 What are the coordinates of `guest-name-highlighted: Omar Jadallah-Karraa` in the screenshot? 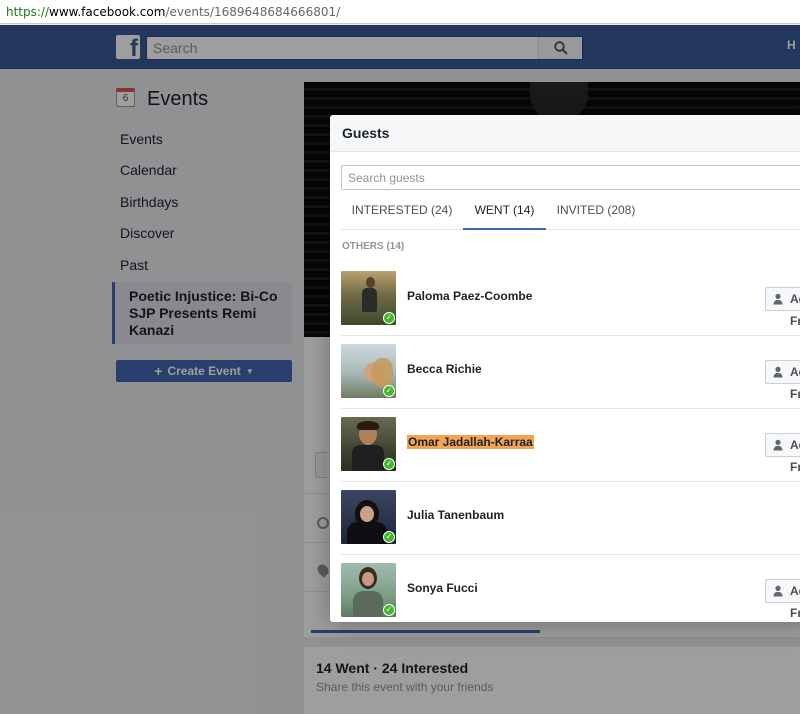 It's located at (470, 442).